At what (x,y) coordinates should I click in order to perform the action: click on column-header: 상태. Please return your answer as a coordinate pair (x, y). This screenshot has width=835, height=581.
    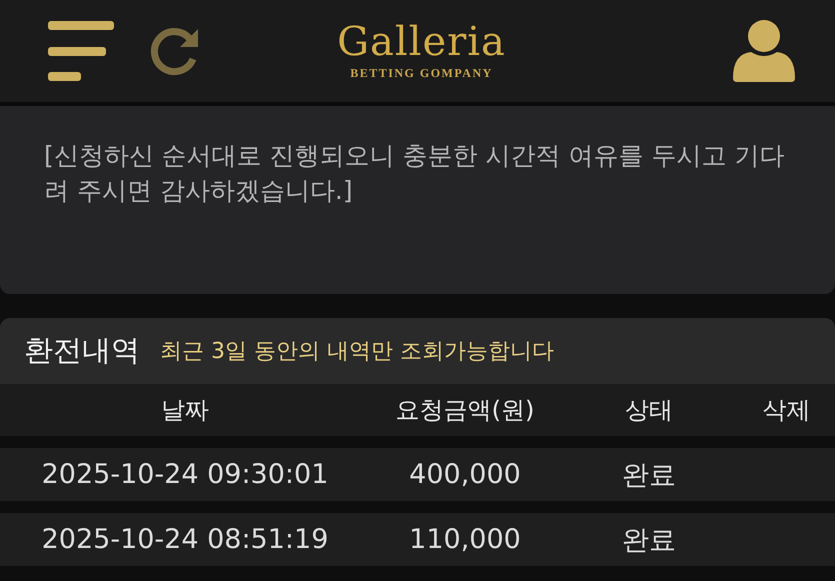
    Looking at the image, I should click on (649, 410).